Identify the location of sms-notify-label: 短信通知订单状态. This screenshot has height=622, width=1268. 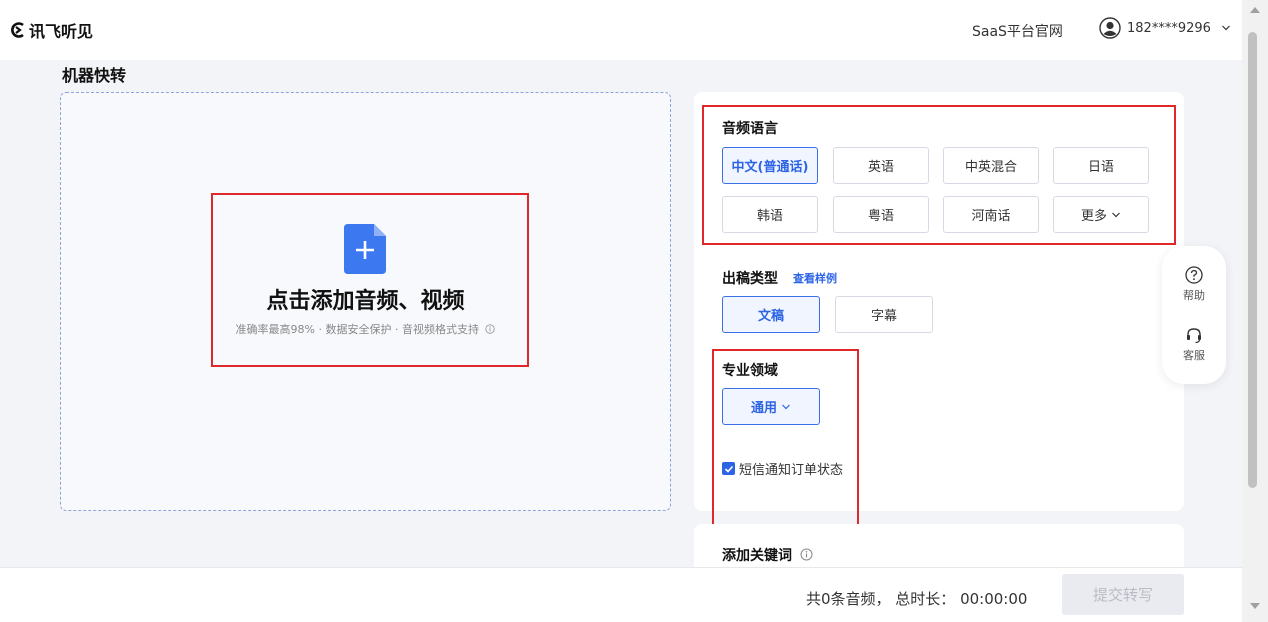
(791, 470).